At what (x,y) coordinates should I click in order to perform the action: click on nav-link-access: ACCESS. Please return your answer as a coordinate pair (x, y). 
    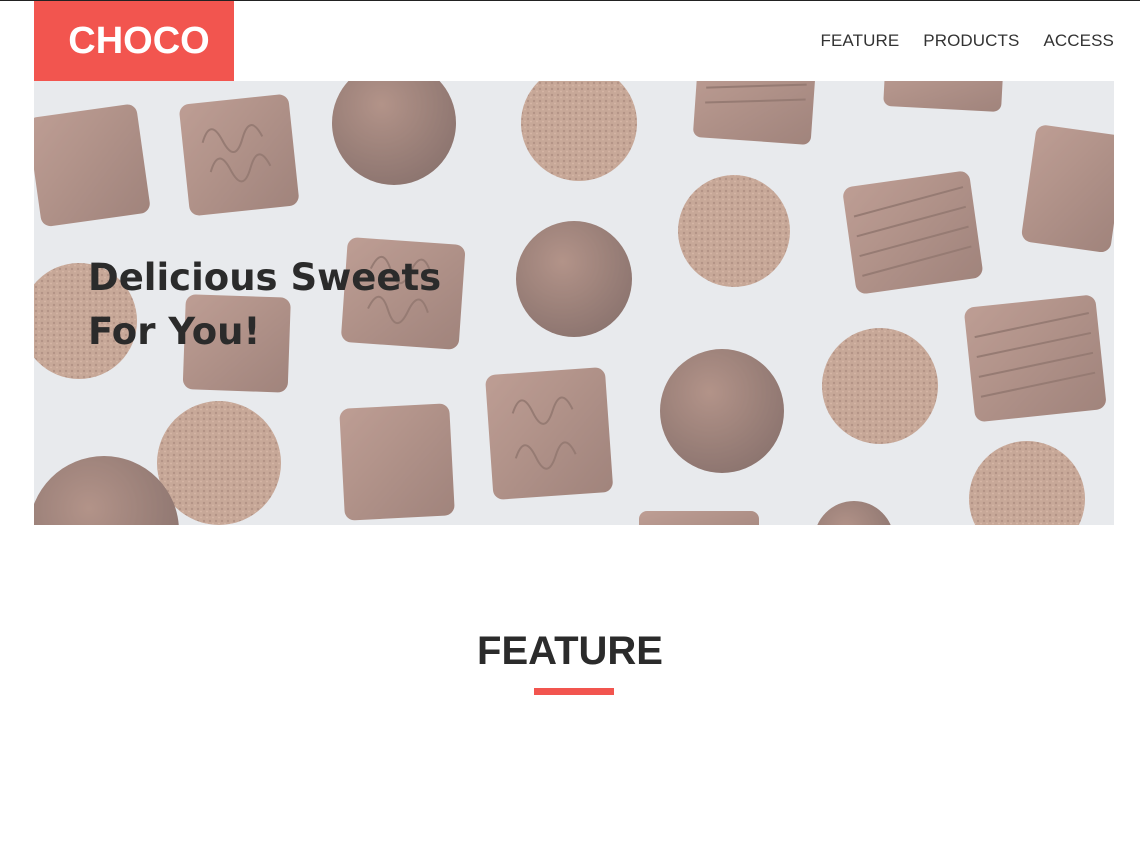
    Looking at the image, I should click on (1078, 40).